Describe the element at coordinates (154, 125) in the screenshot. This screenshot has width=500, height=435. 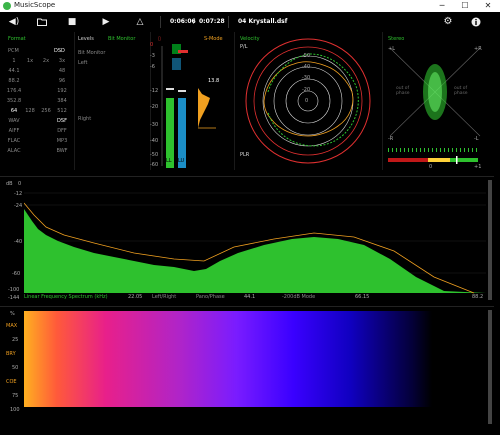
I see `meter-scale-30: -30` at that location.